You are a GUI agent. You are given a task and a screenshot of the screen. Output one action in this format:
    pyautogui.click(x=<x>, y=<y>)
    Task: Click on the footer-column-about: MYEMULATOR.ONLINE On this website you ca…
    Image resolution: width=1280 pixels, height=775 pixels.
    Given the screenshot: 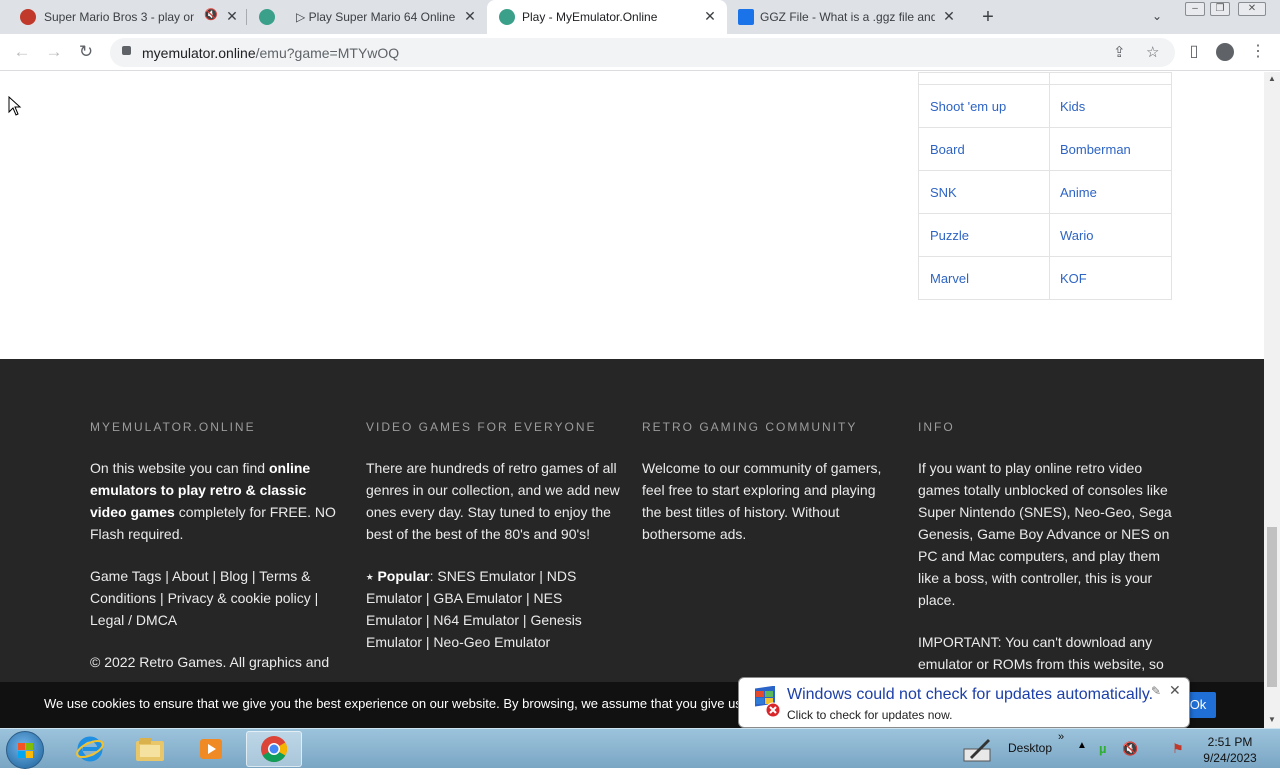 What is the action you would take?
    pyautogui.click(x=215, y=557)
    